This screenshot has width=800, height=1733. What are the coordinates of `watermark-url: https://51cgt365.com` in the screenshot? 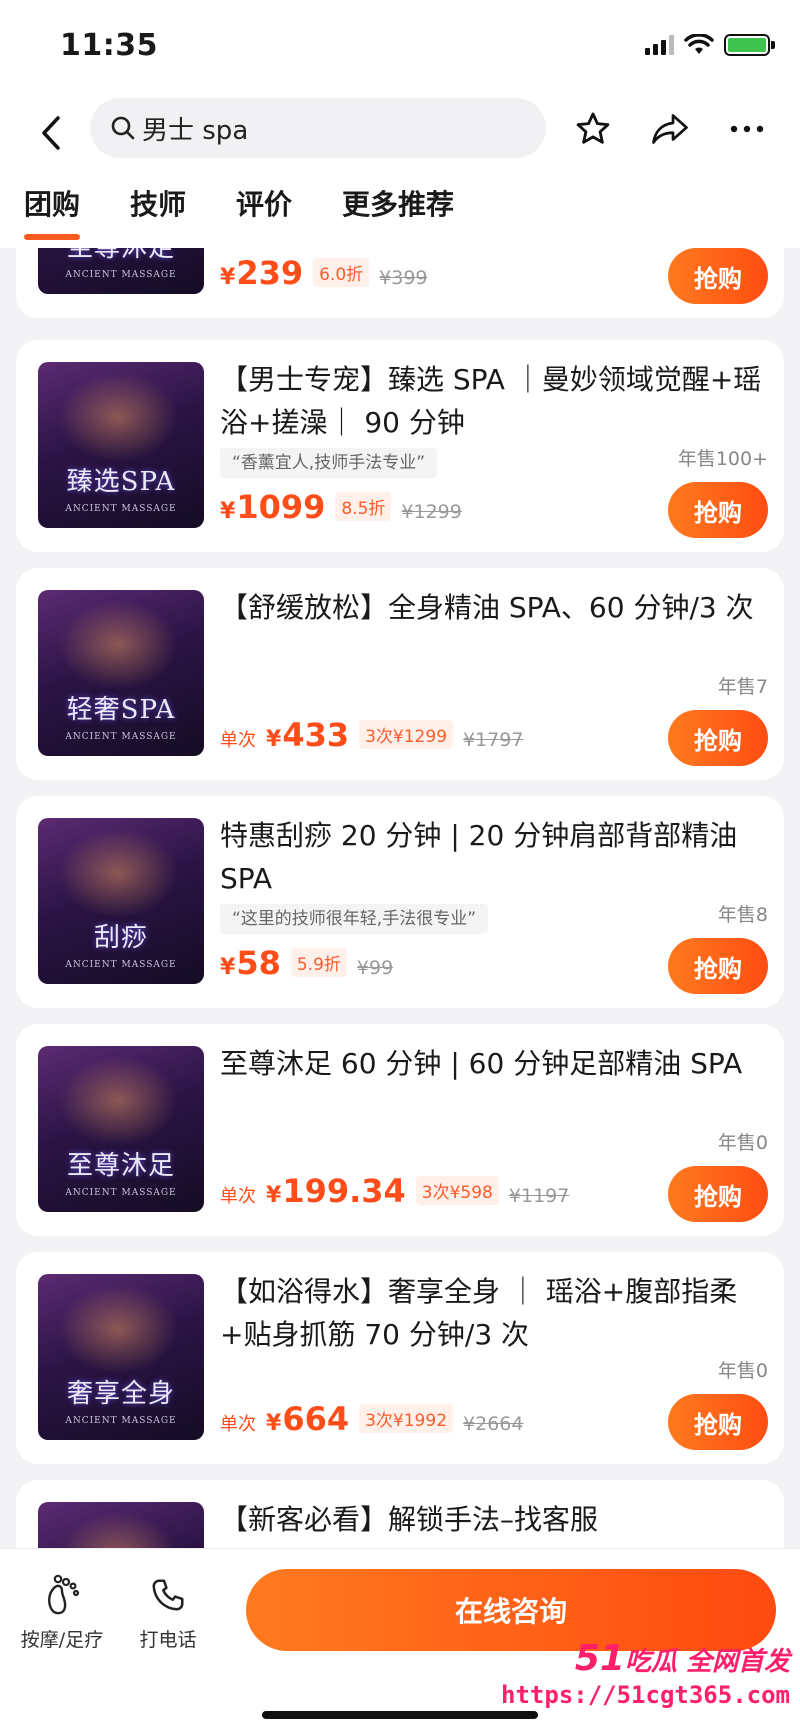 It's located at (645, 1695).